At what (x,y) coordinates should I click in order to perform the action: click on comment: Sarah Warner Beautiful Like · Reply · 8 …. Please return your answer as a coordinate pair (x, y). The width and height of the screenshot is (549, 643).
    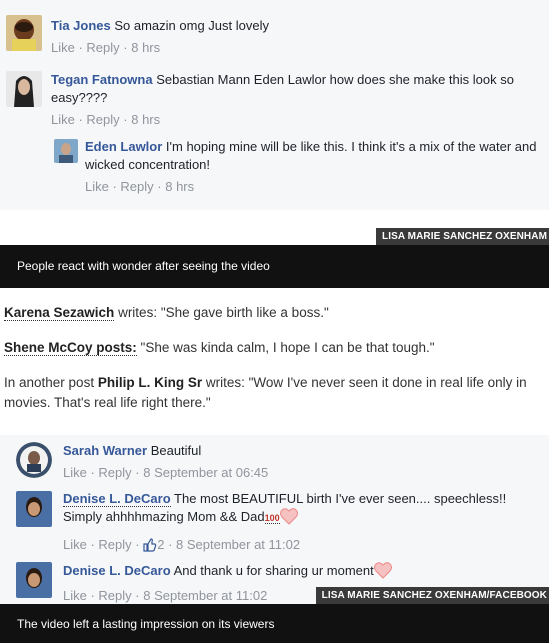
    Looking at the image, I should click on (298, 462).